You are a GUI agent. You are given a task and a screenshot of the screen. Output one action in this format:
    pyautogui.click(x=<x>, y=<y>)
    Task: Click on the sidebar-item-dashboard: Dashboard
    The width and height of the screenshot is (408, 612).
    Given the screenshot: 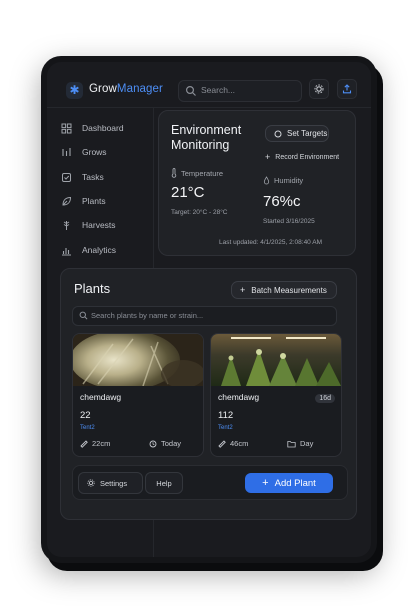 What is the action you would take?
    pyautogui.click(x=92, y=128)
    